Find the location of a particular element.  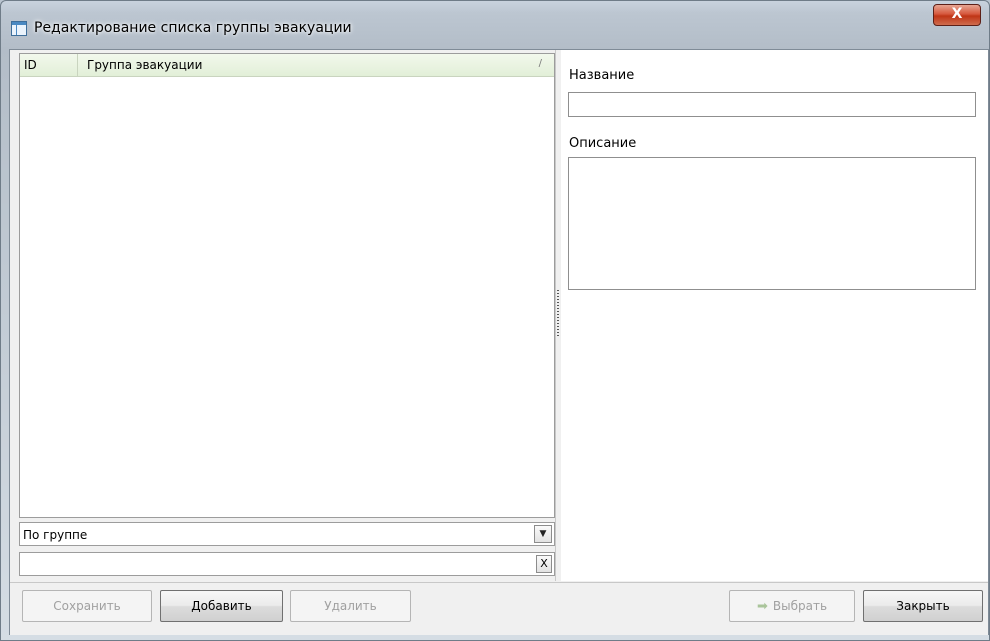

filter-search-input: X is located at coordinates (287, 564).